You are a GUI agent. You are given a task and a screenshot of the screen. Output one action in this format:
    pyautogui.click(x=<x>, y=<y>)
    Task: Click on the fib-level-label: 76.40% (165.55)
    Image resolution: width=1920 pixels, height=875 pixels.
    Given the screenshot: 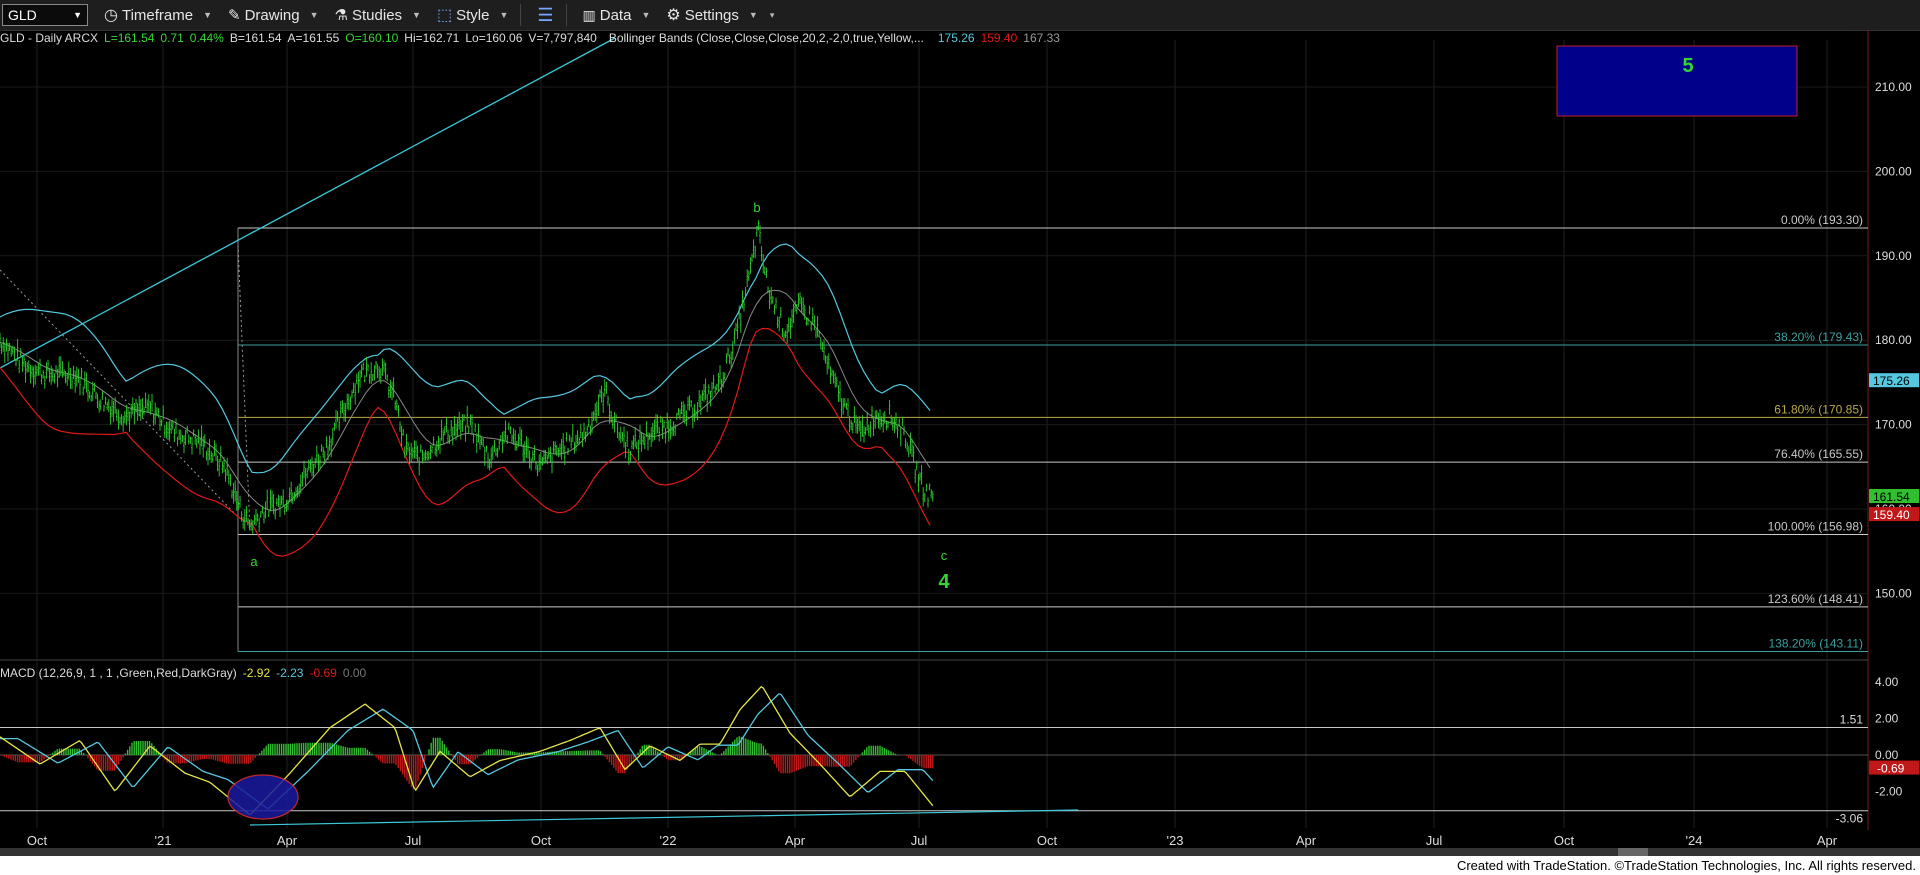 What is the action you would take?
    pyautogui.click(x=1818, y=454)
    